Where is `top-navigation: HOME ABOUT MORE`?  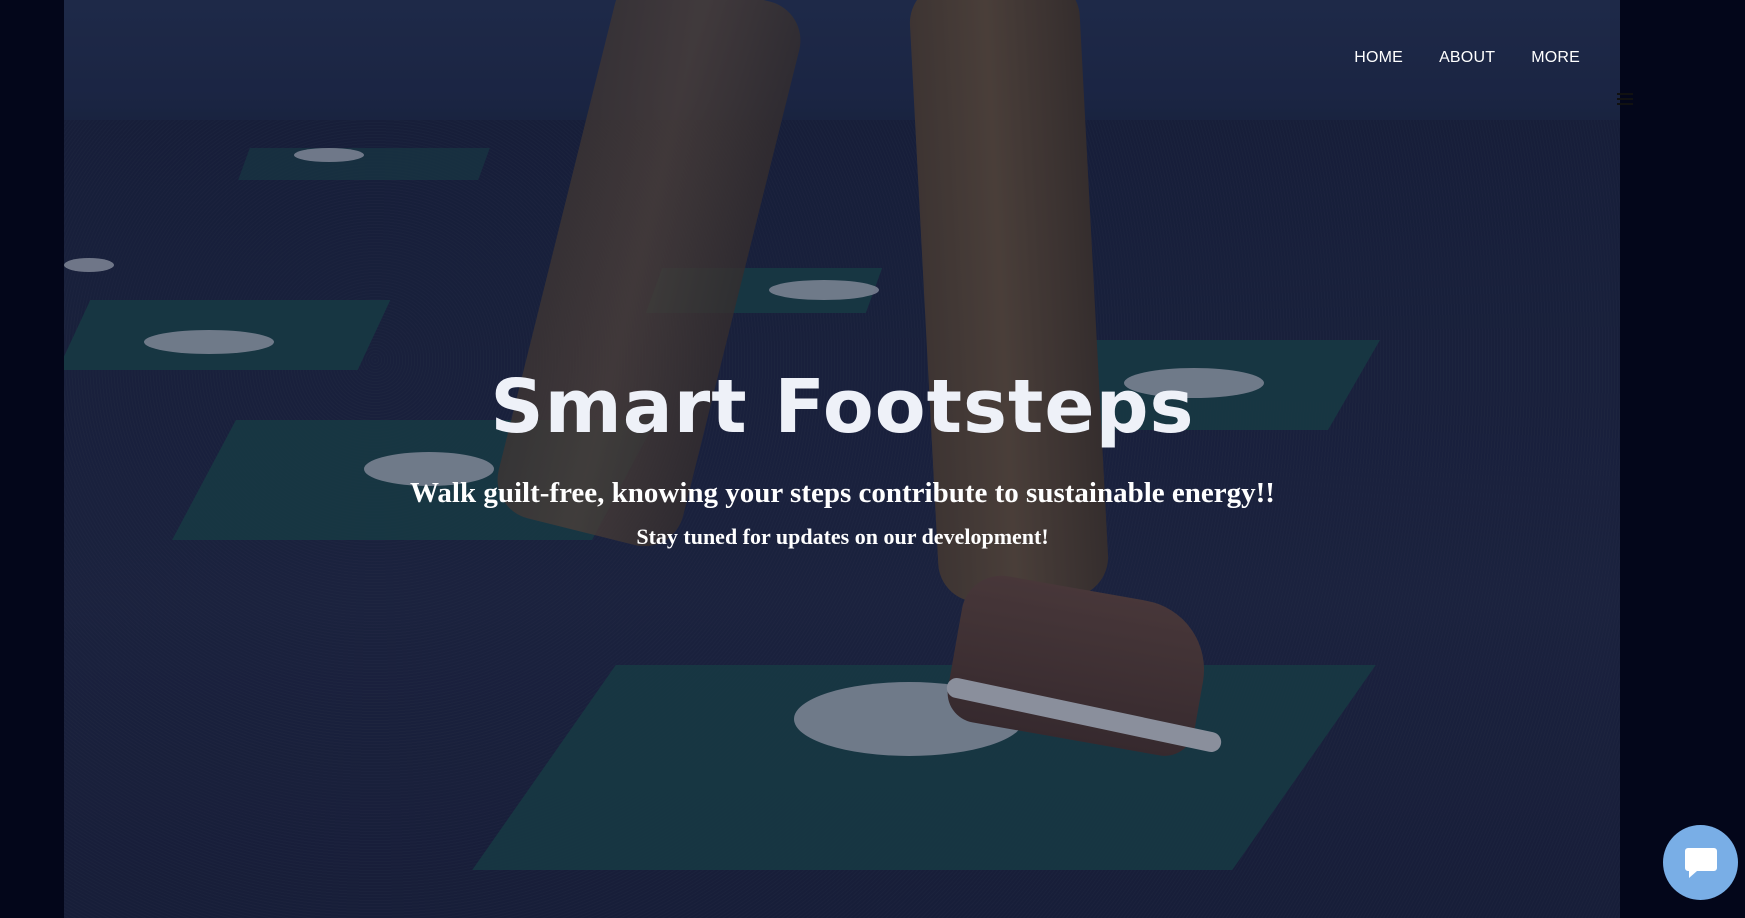 top-navigation: HOME ABOUT MORE is located at coordinates (1467, 58).